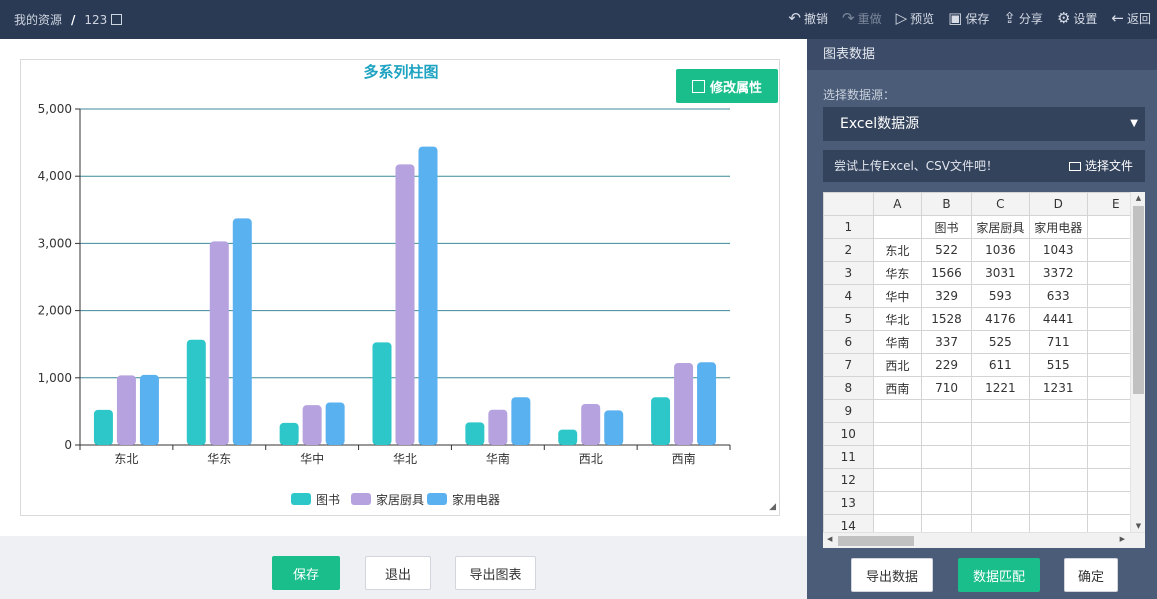 The height and width of the screenshot is (599, 1157). I want to click on row-header: 10, so click(848, 434).